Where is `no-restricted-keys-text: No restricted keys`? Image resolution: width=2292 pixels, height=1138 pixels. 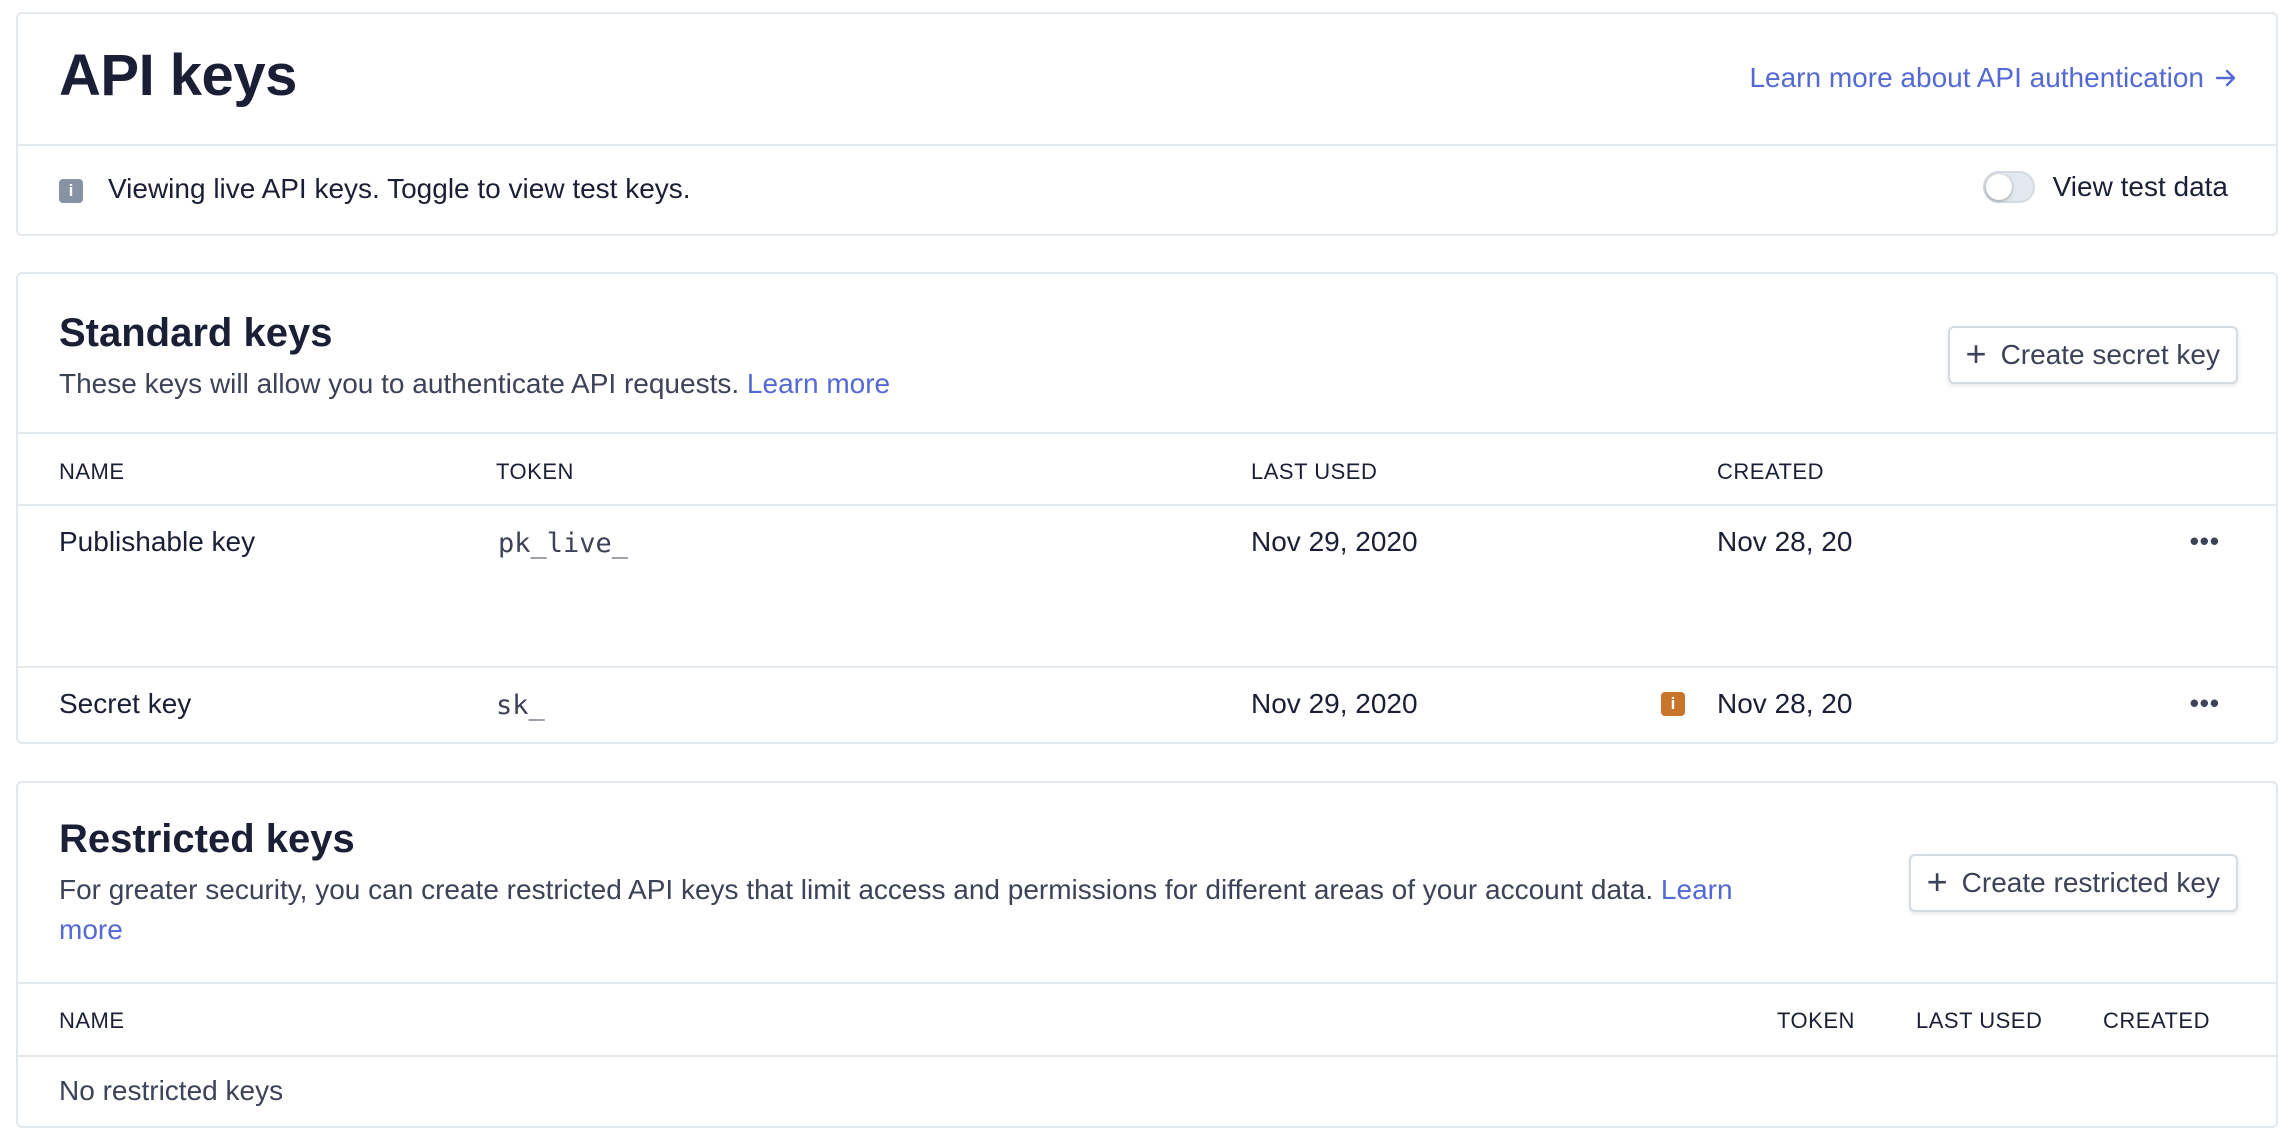 no-restricted-keys-text: No restricted keys is located at coordinates (171, 1090).